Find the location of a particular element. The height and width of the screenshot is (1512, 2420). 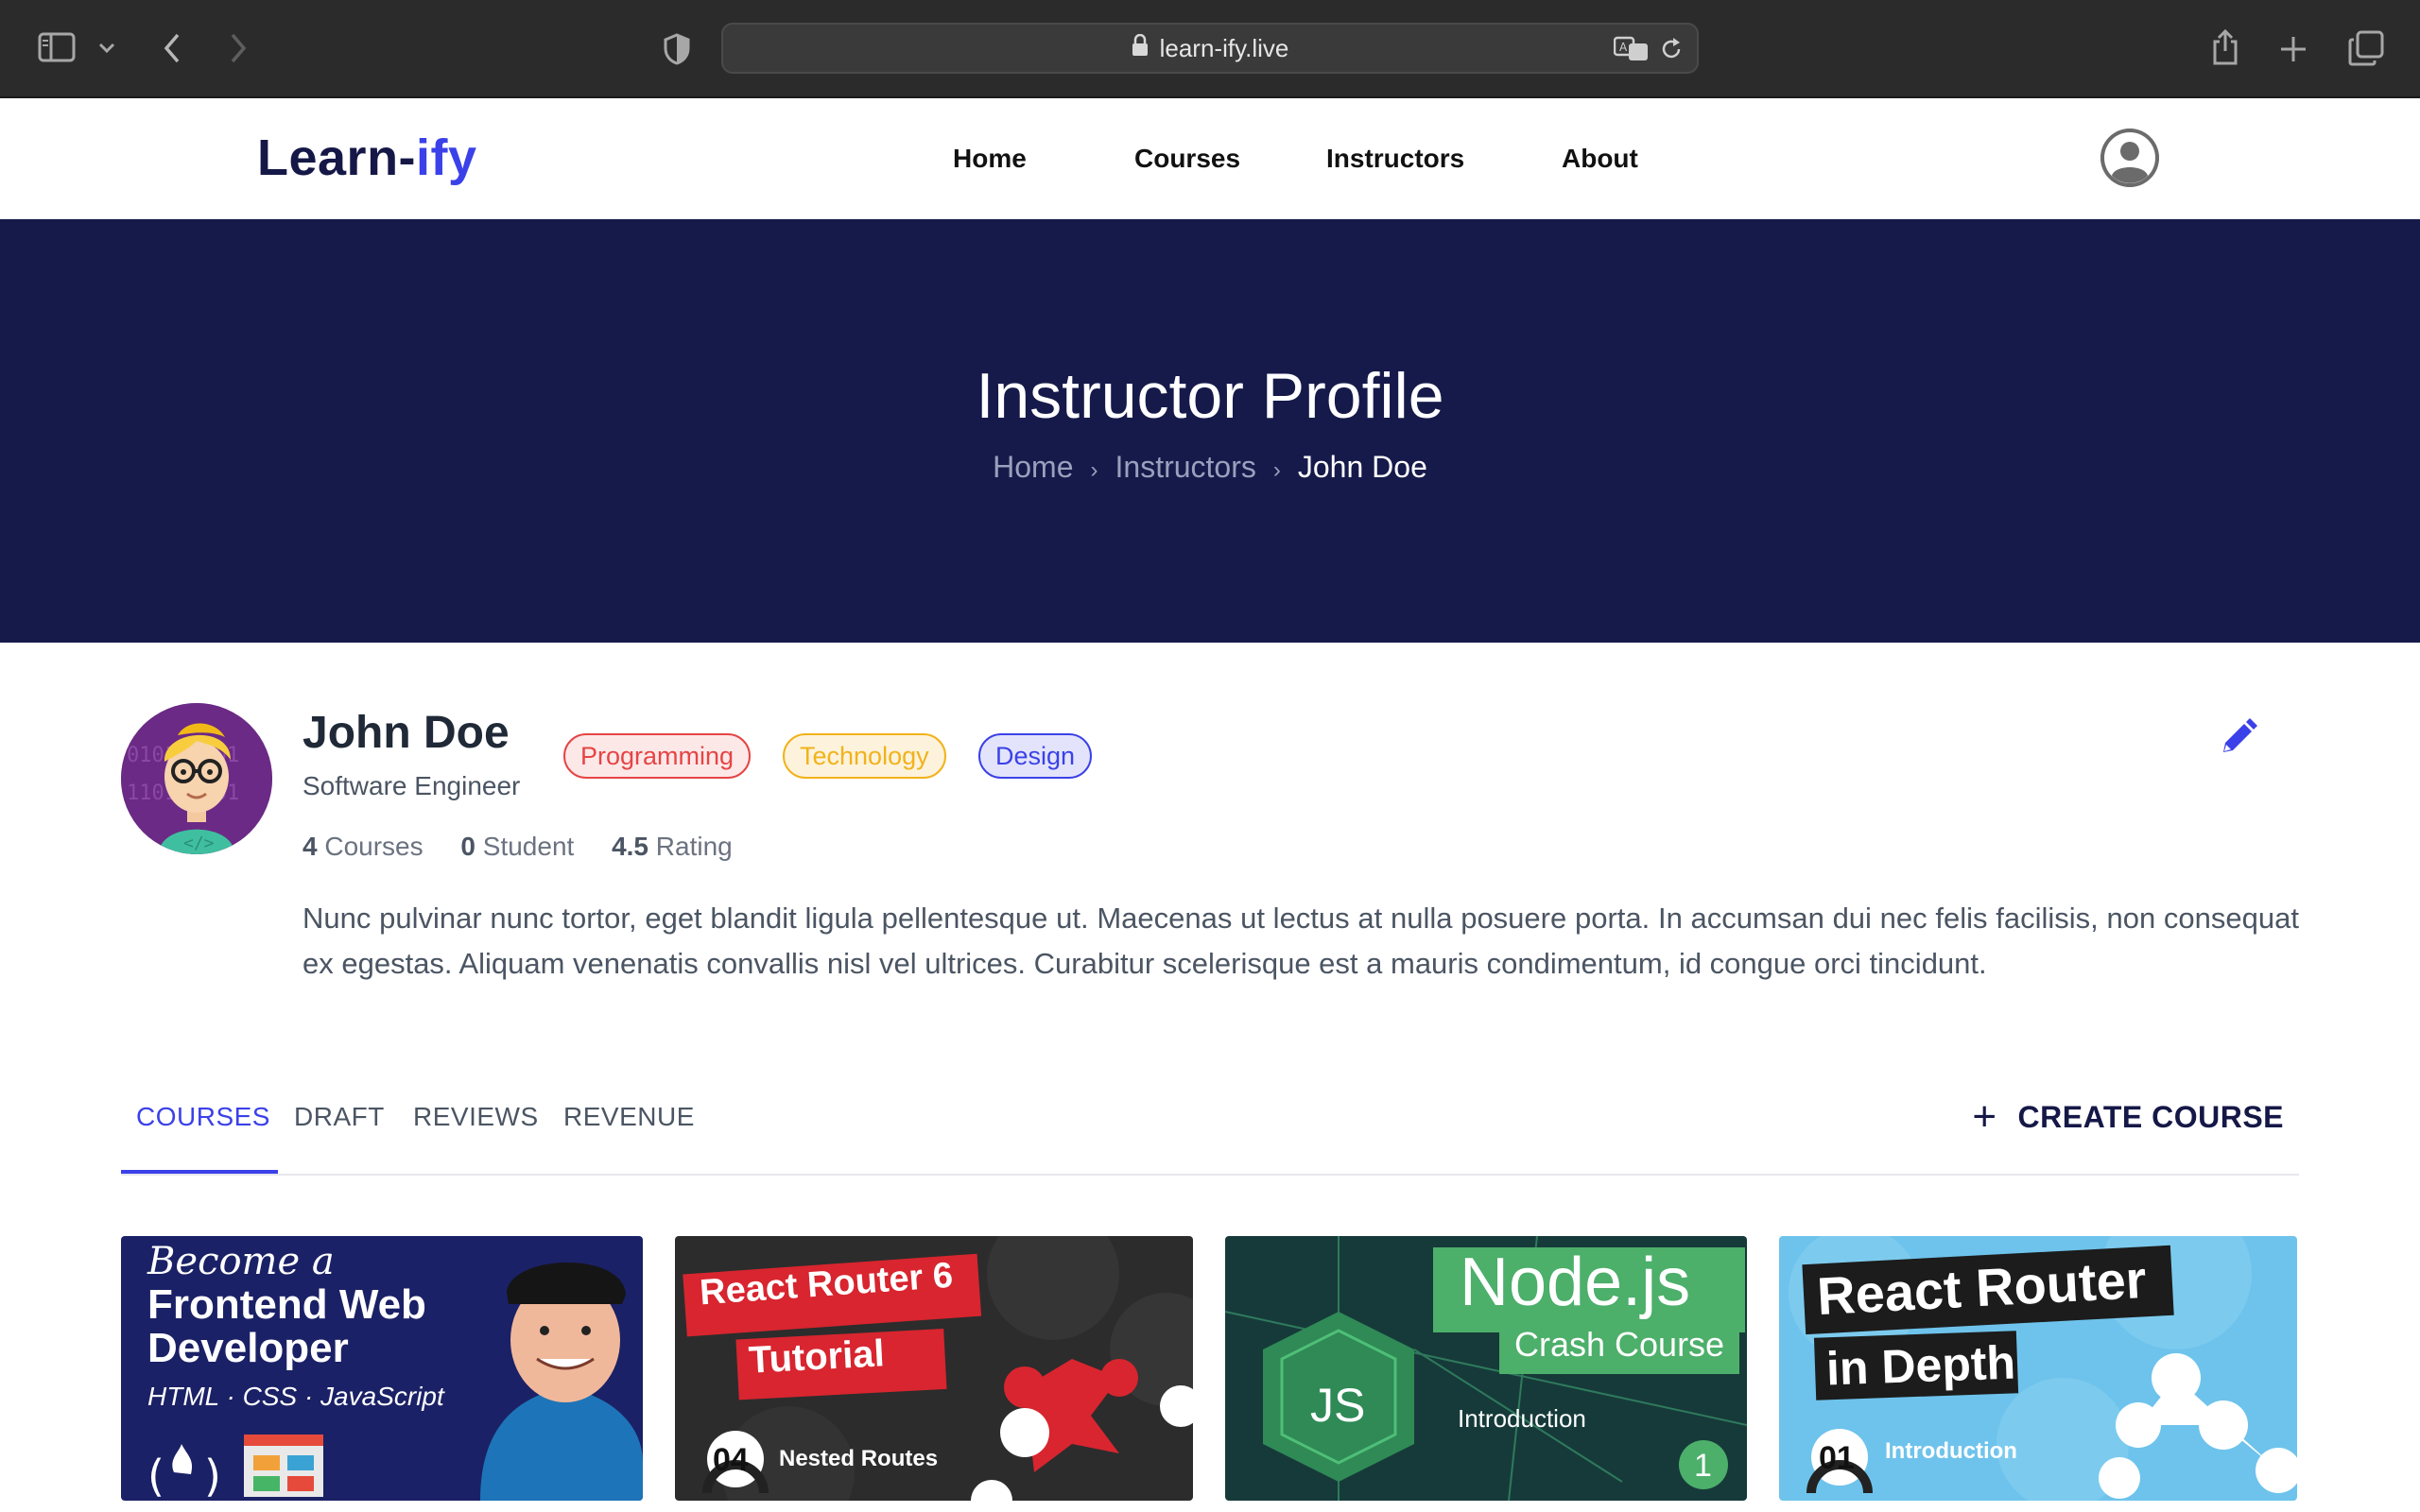

site-header: Learn-ify Home Courses Instructors About is located at coordinates (1210, 158).